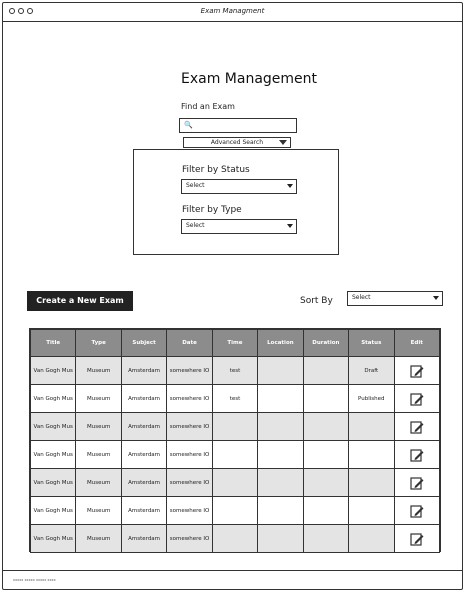 This screenshot has height=594, width=467. I want to click on create-exam-button: Create a New Exam, so click(80, 301).